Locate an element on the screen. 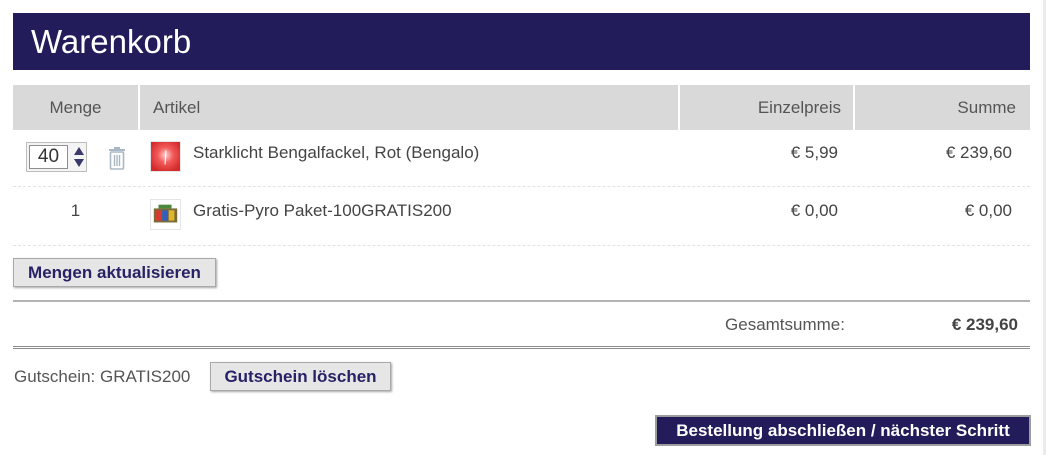 Image resolution: width=1046 pixels, height=455 pixels. quantity-input is located at coordinates (48, 157).